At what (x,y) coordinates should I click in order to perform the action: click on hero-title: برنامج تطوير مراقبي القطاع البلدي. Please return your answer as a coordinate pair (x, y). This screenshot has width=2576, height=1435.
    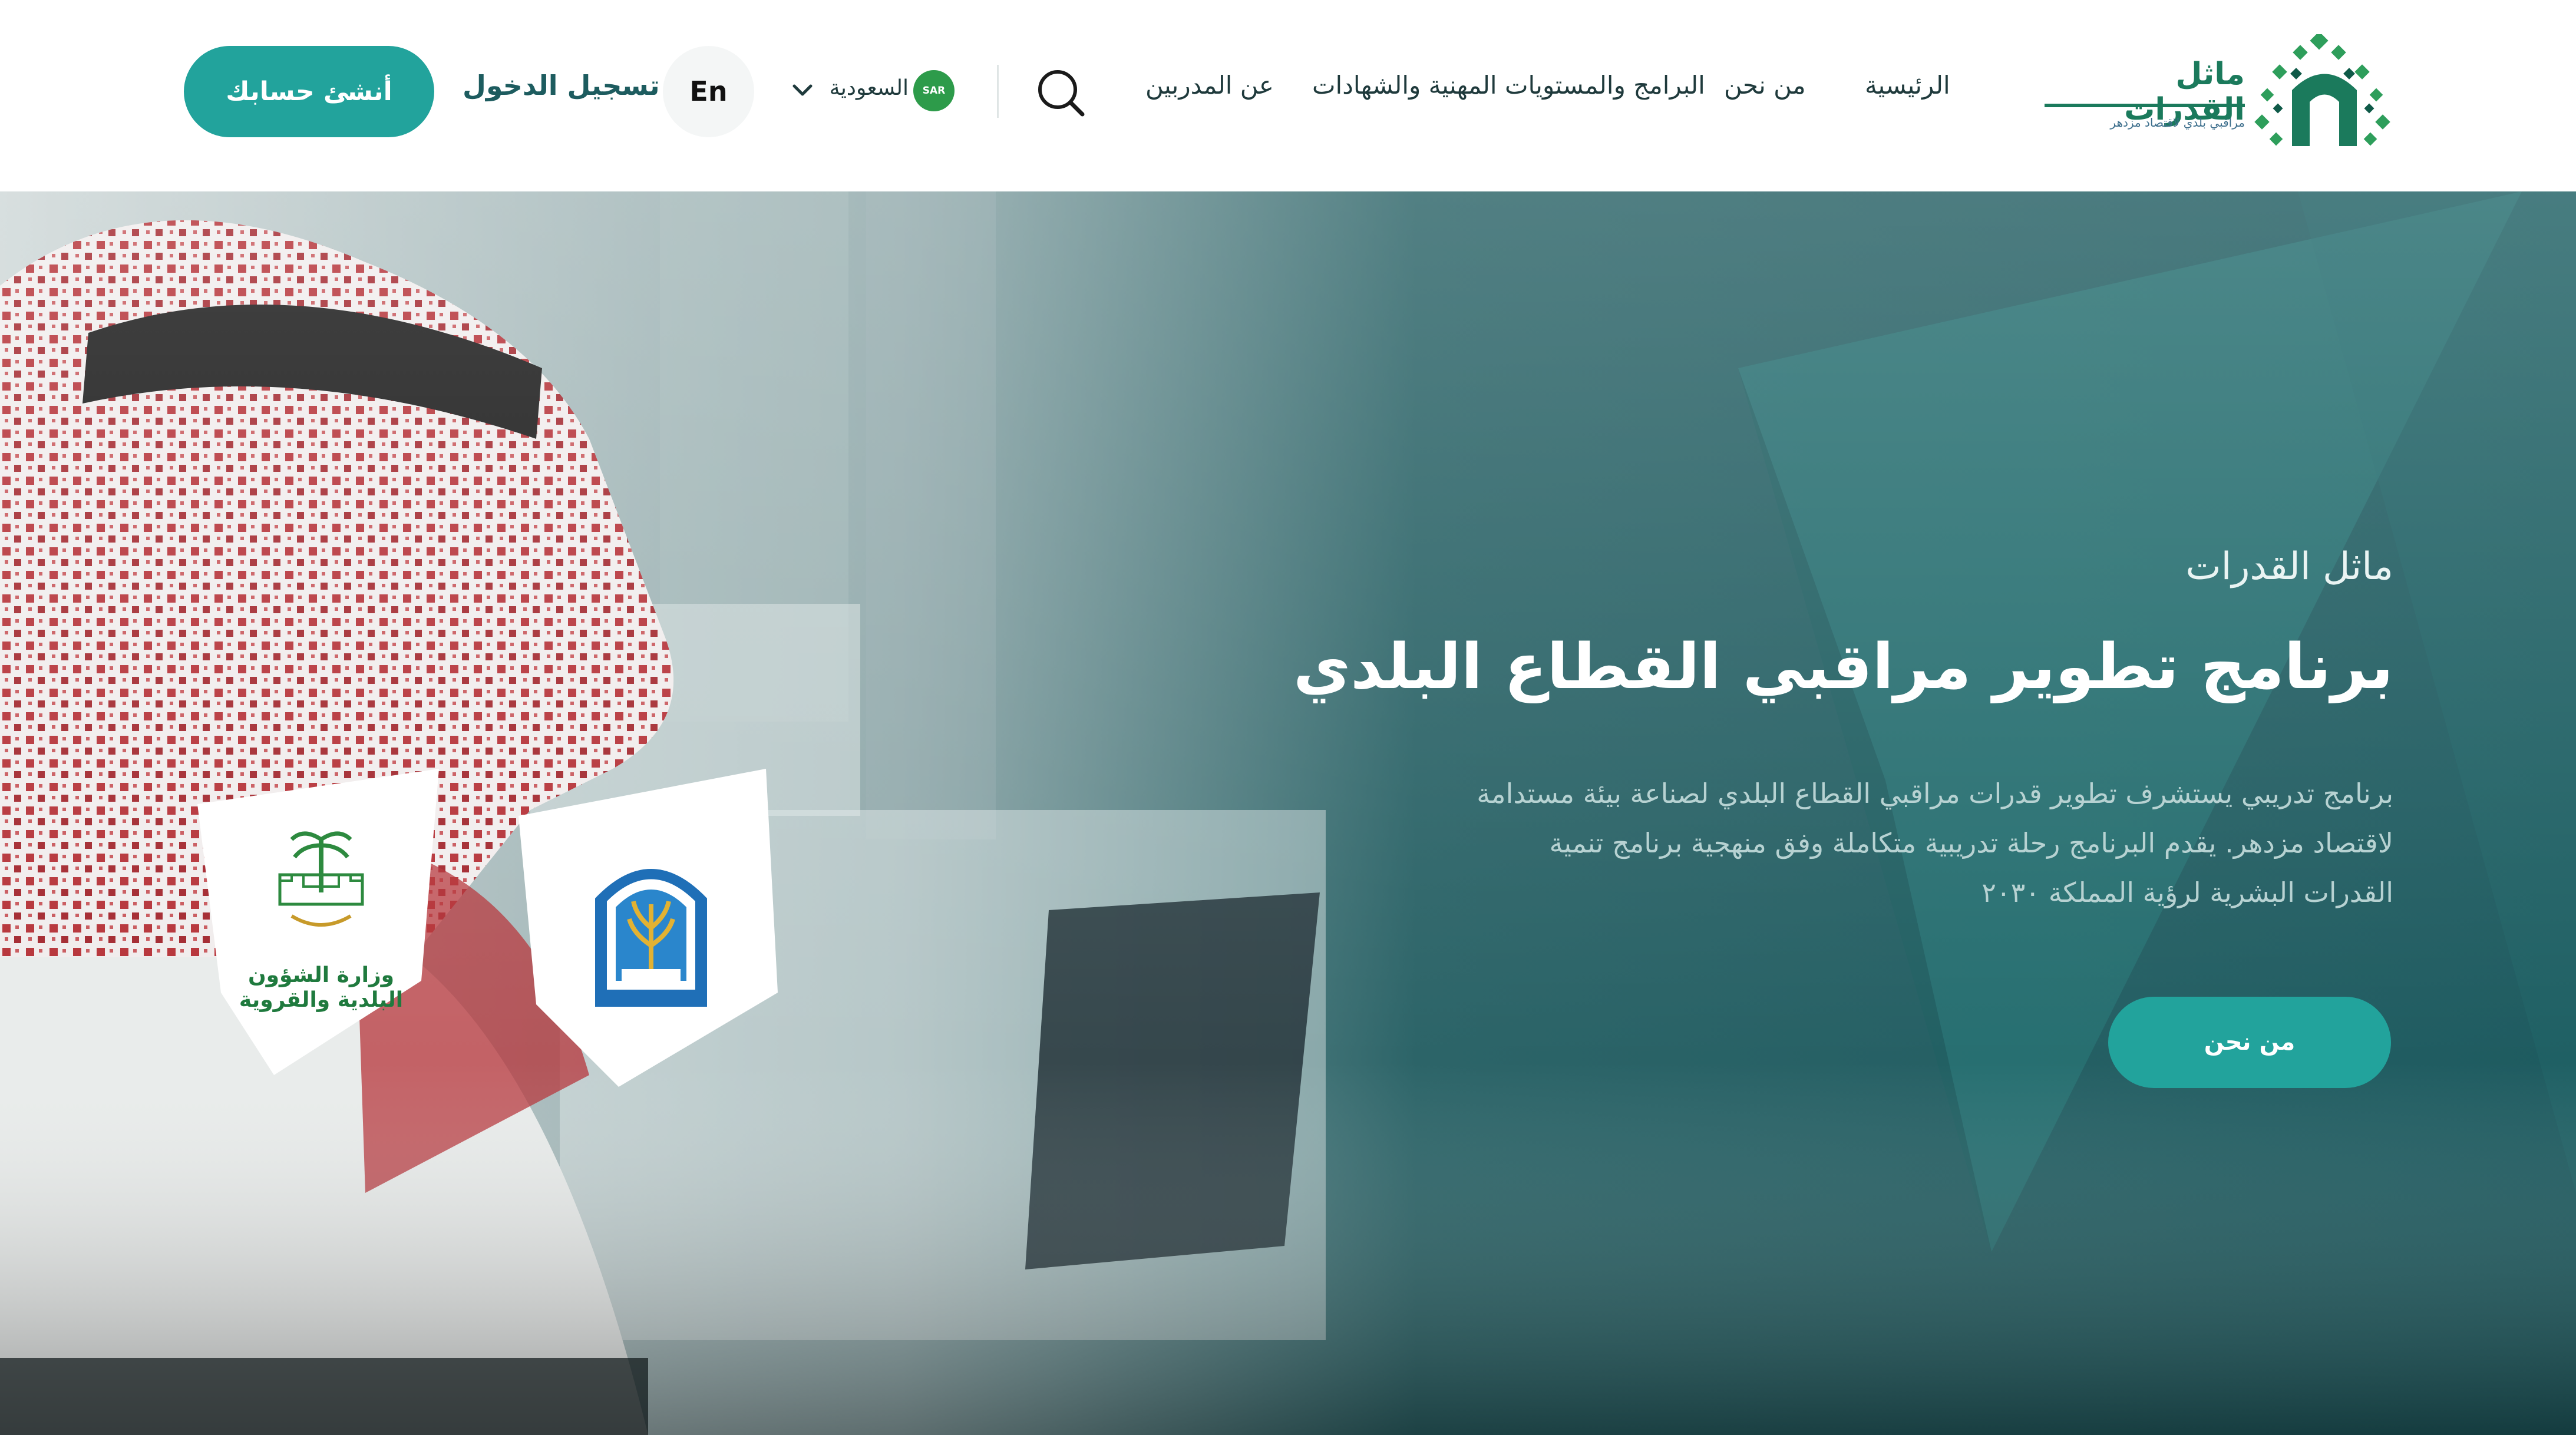
    Looking at the image, I should click on (1843, 666).